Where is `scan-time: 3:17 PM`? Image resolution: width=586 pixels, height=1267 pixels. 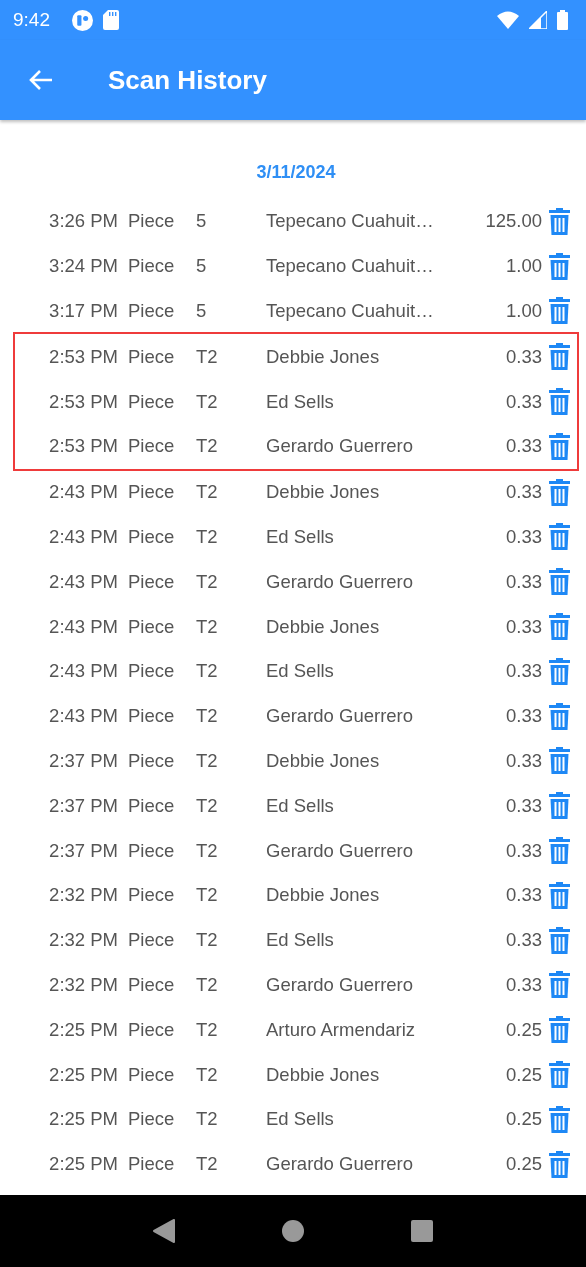
scan-time: 3:17 PM is located at coordinates (83, 311).